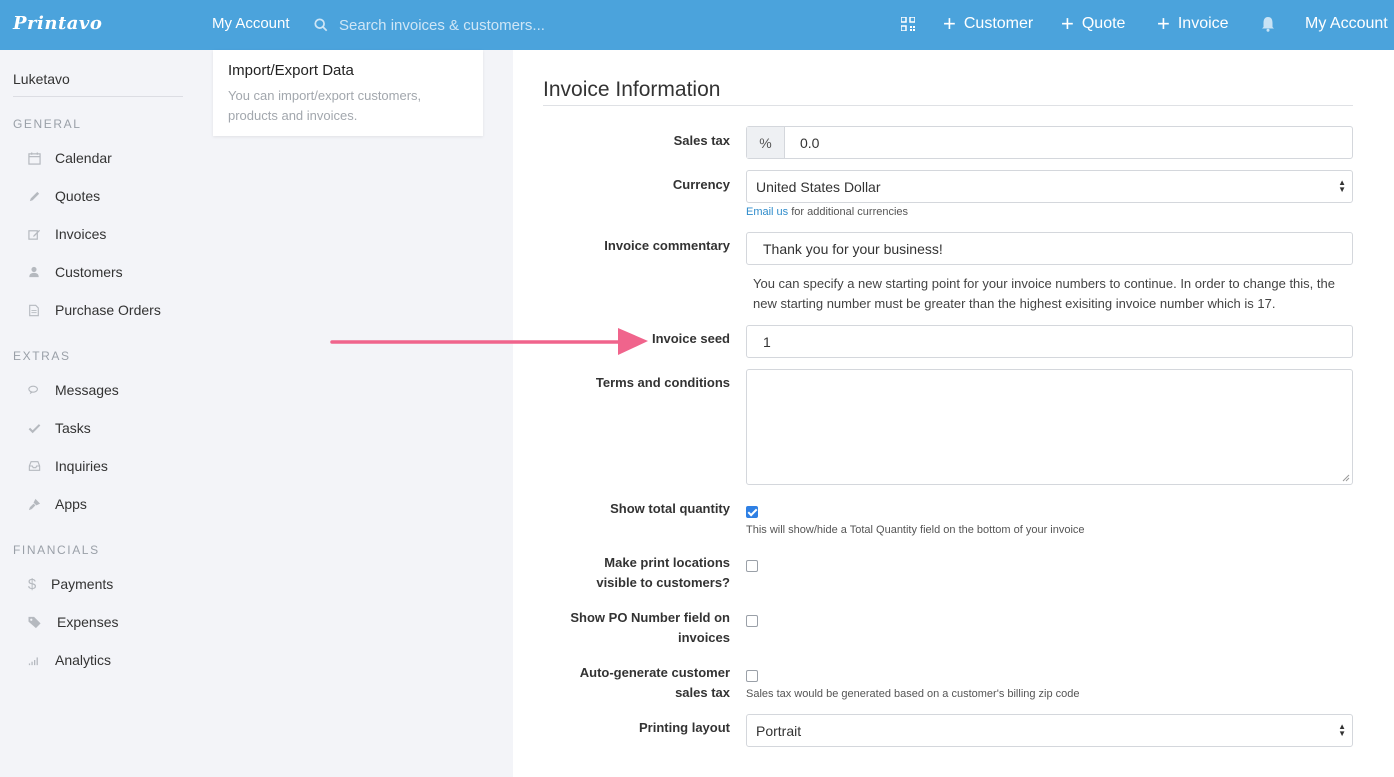 This screenshot has height=777, width=1394. What do you see at coordinates (1049, 186) in the screenshot?
I see `currency-select: United States Dollar ▲ ▼` at bounding box center [1049, 186].